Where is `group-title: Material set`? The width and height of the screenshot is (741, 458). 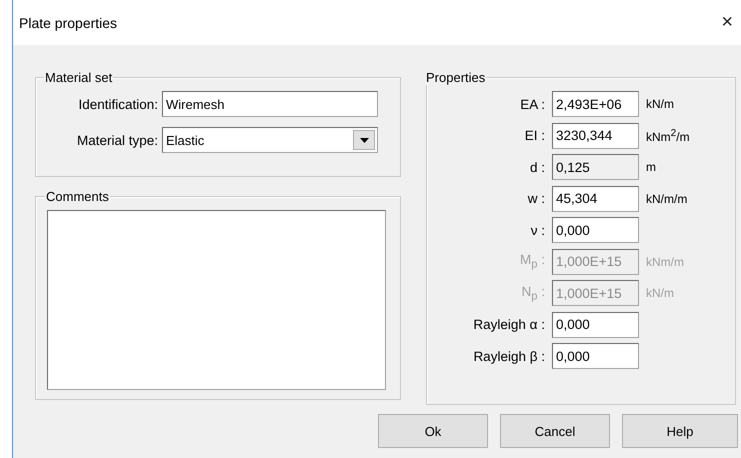 group-title: Material set is located at coordinates (79, 77).